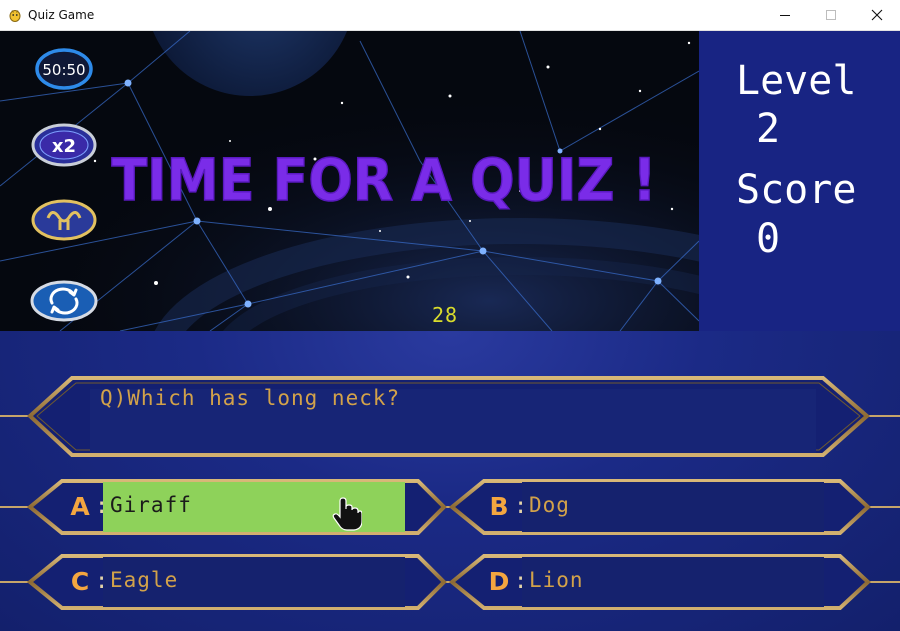 The width and height of the screenshot is (900, 631). Describe the element at coordinates (101, 582) in the screenshot. I see `answer-c-colon: :` at that location.